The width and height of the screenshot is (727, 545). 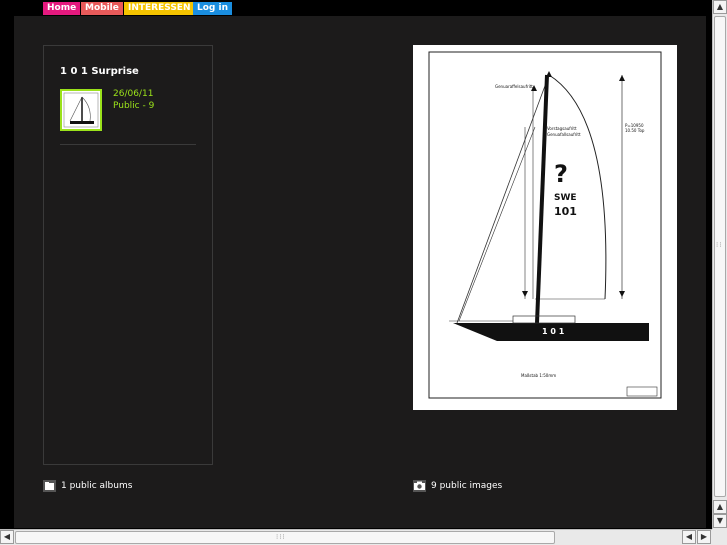 What do you see at coordinates (539, 375) in the screenshot?
I see `drawing-caption: Maßstab 1:50mm` at bounding box center [539, 375].